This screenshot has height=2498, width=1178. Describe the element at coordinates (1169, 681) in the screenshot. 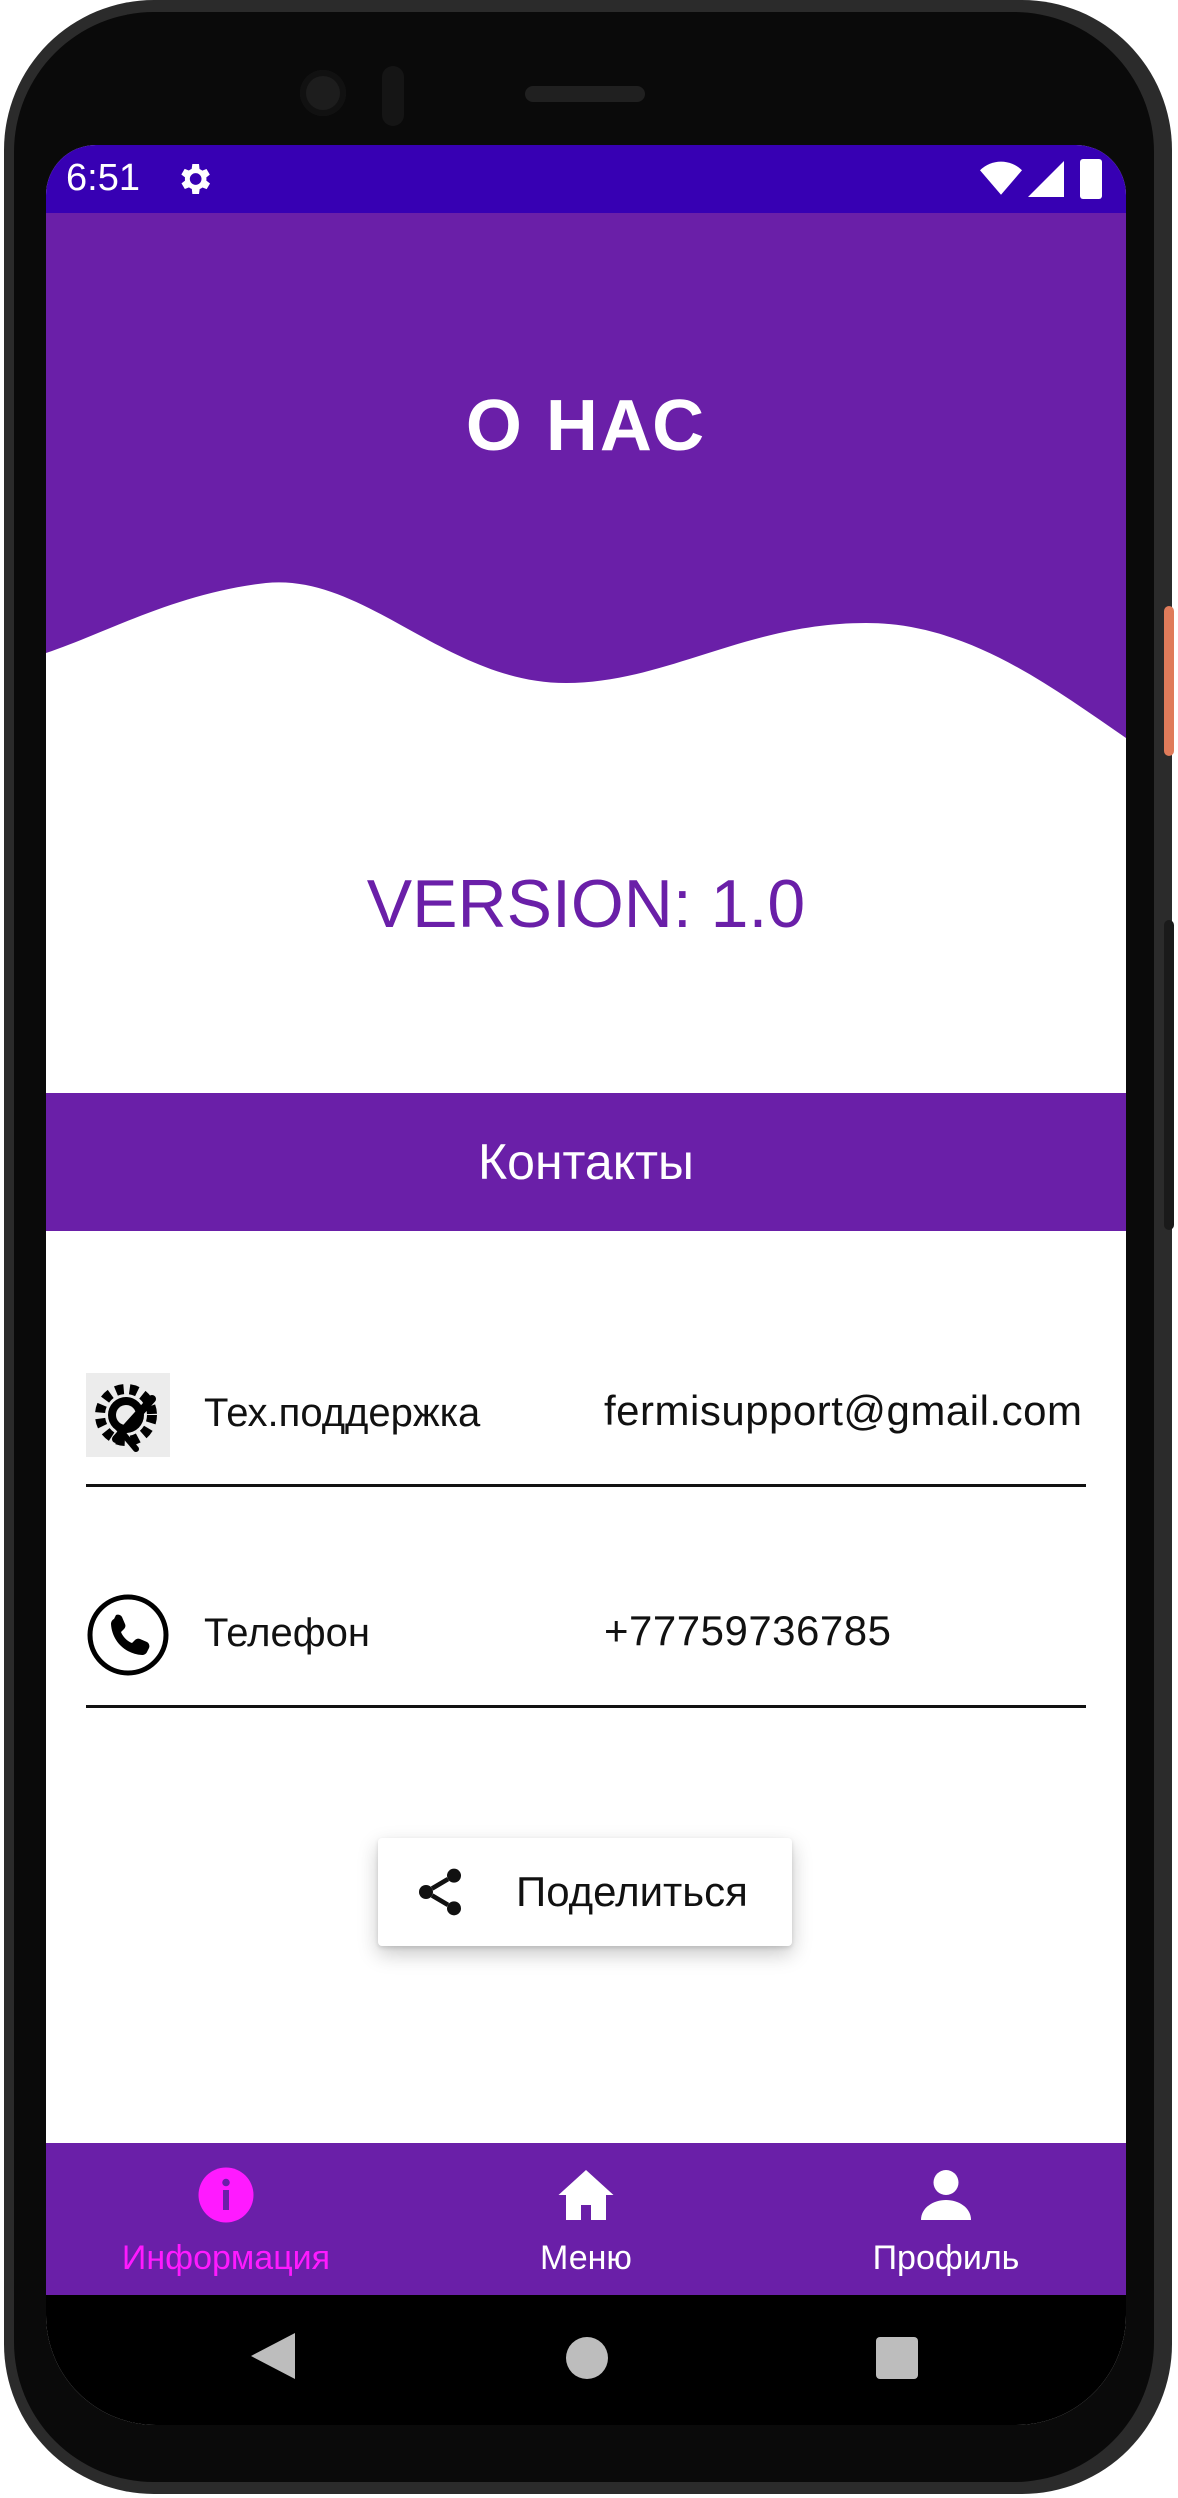

I see `power-button` at that location.